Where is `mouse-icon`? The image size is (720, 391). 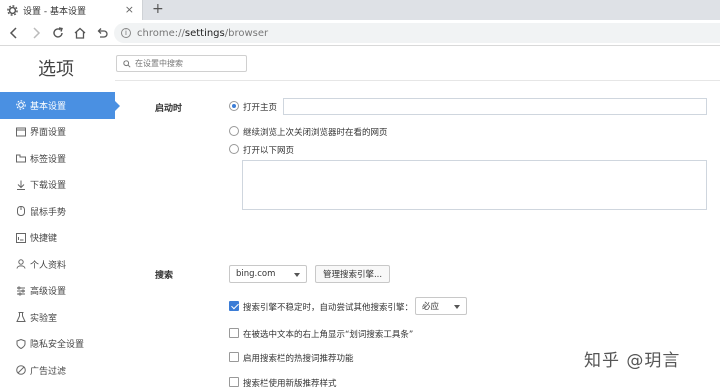 mouse-icon is located at coordinates (21, 211).